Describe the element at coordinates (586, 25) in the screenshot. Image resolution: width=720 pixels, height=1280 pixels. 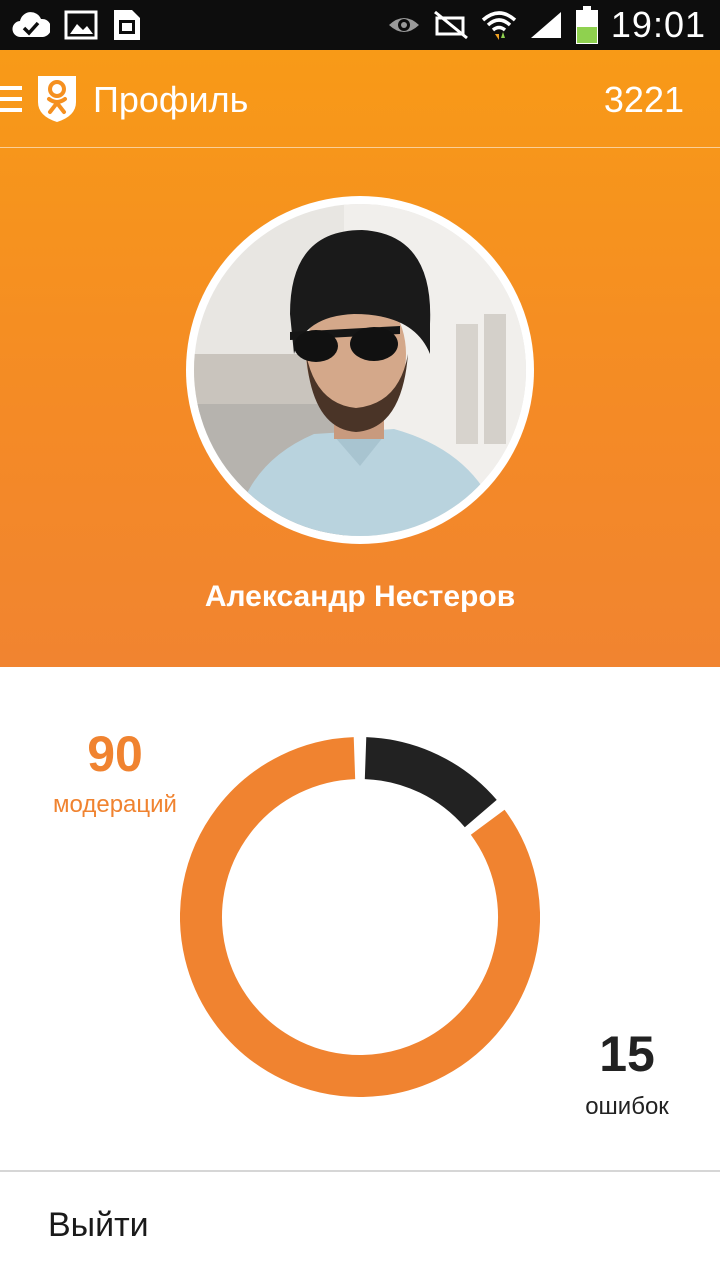
I see `battery-icon` at that location.